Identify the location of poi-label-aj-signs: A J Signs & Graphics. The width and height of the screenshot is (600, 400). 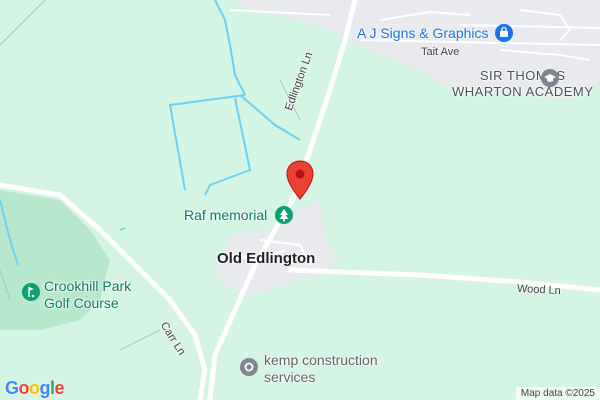
(423, 33).